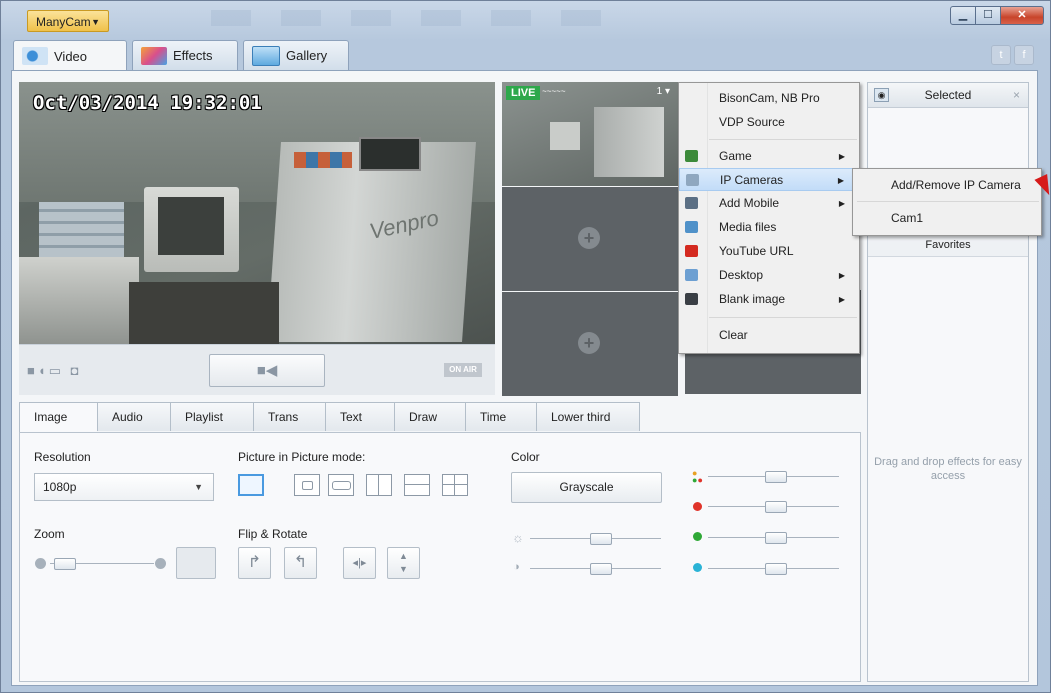 This screenshot has height=693, width=1051. I want to click on webcam-icon, so click(35, 56).